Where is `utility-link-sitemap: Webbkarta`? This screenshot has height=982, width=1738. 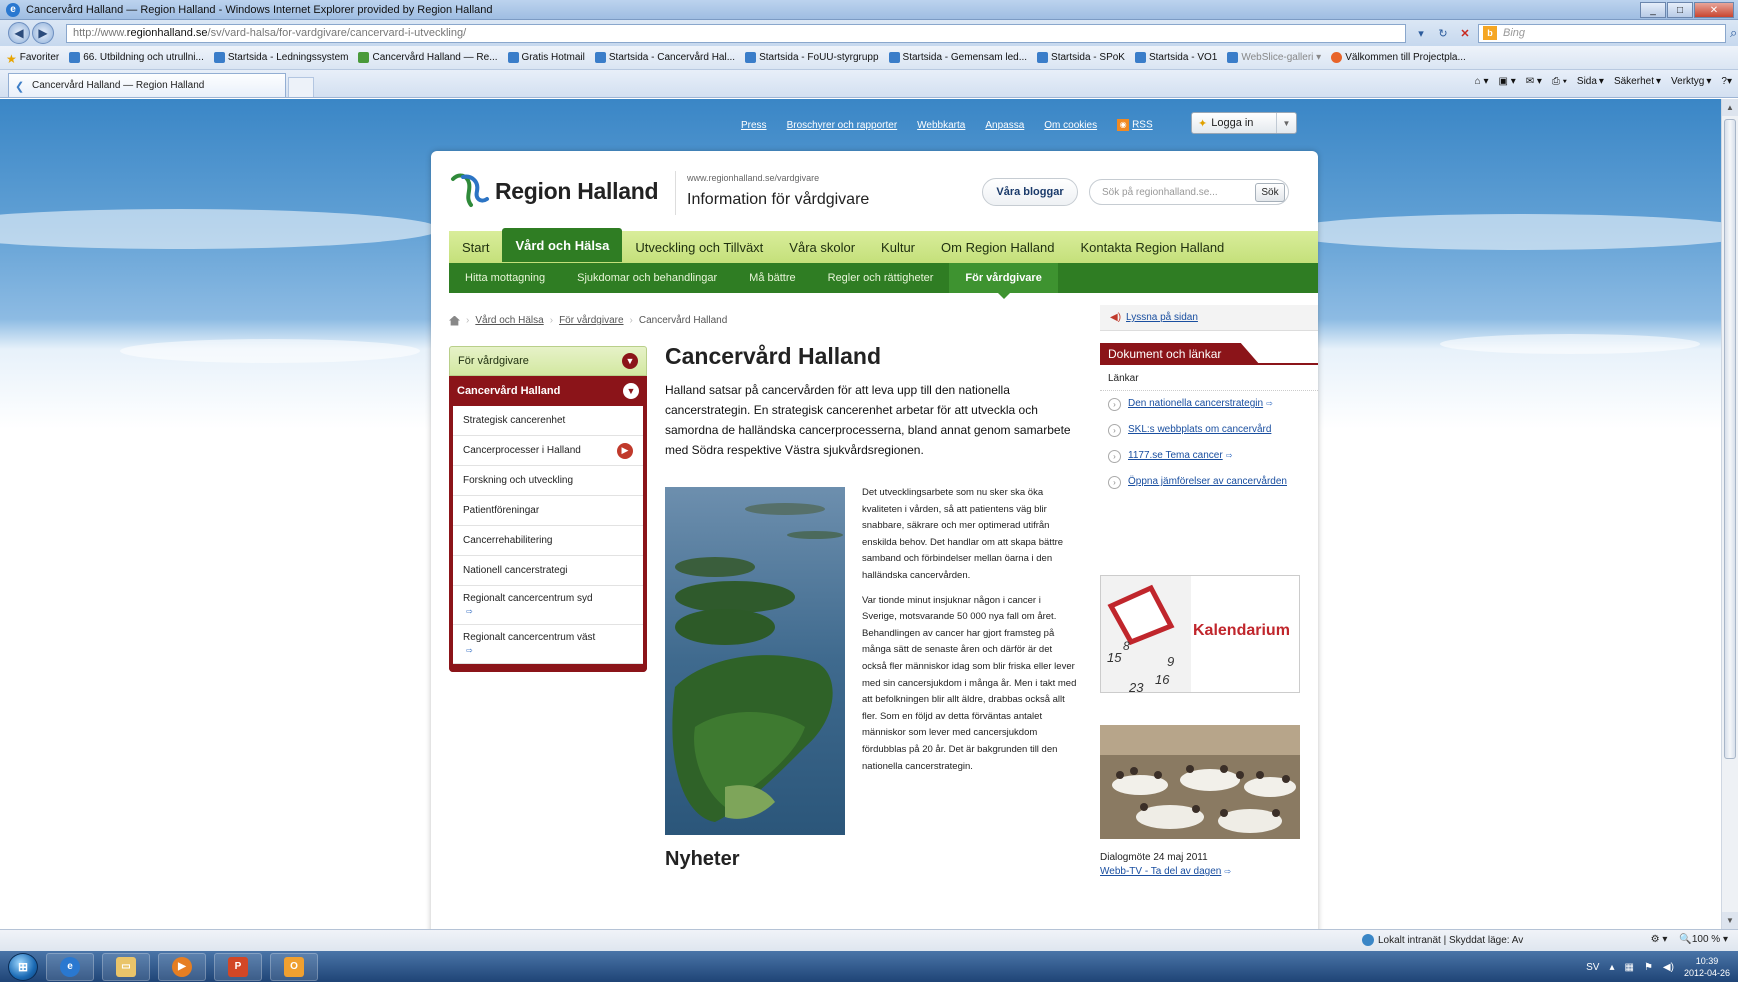 utility-link-sitemap: Webbkarta is located at coordinates (941, 125).